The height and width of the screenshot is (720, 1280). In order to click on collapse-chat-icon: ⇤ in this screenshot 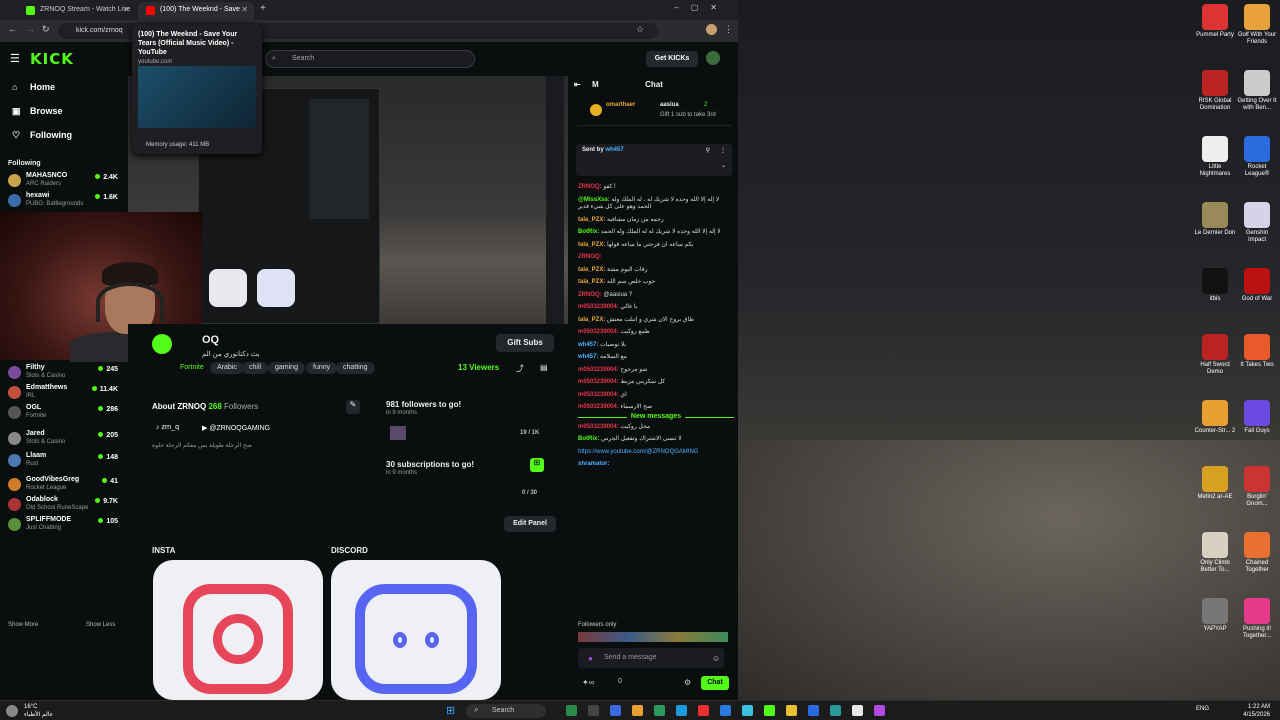, I will do `click(577, 85)`.